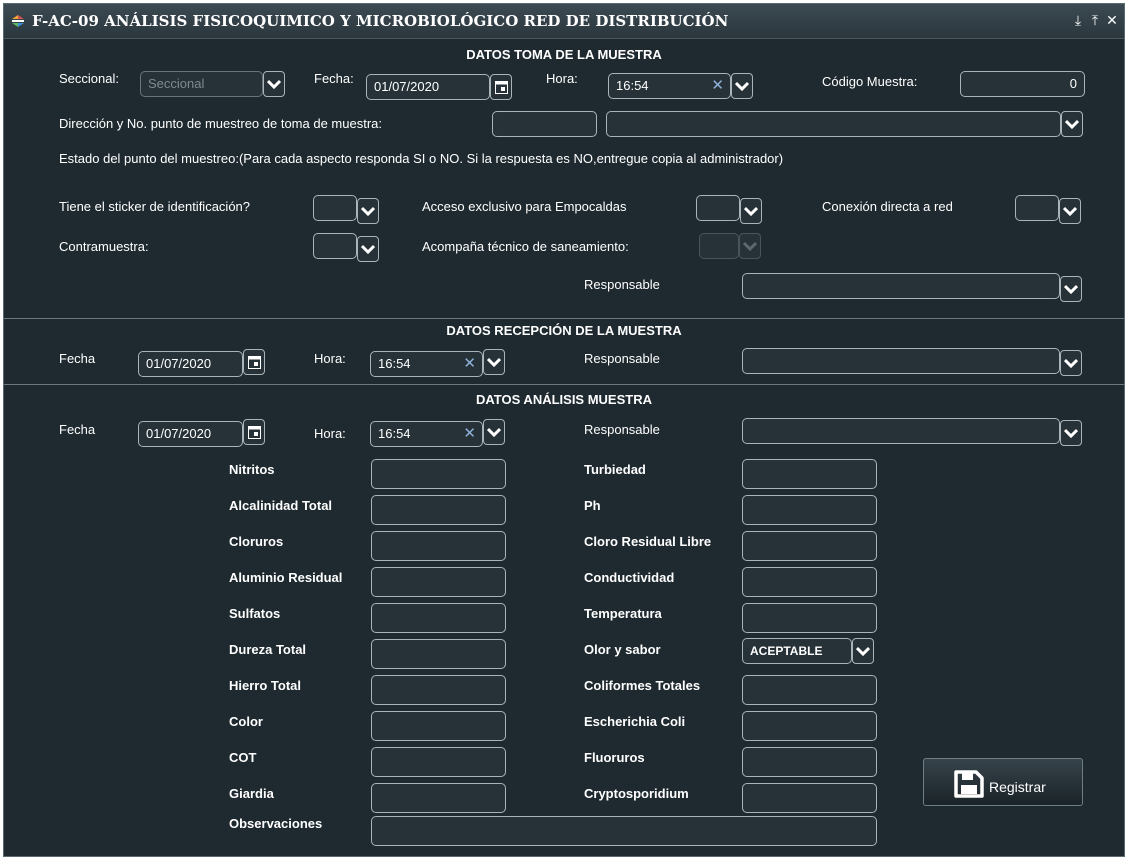  I want to click on hora-toma-dropdown, so click(742, 86).